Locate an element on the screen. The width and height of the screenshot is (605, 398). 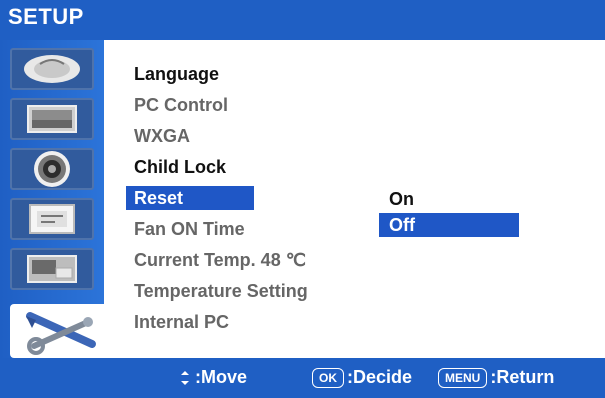
menu-title: SETUP is located at coordinates (46, 16).